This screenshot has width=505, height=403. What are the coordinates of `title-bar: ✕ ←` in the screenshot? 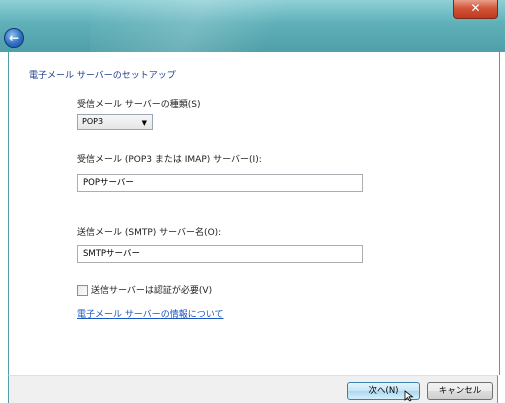 It's located at (252, 26).